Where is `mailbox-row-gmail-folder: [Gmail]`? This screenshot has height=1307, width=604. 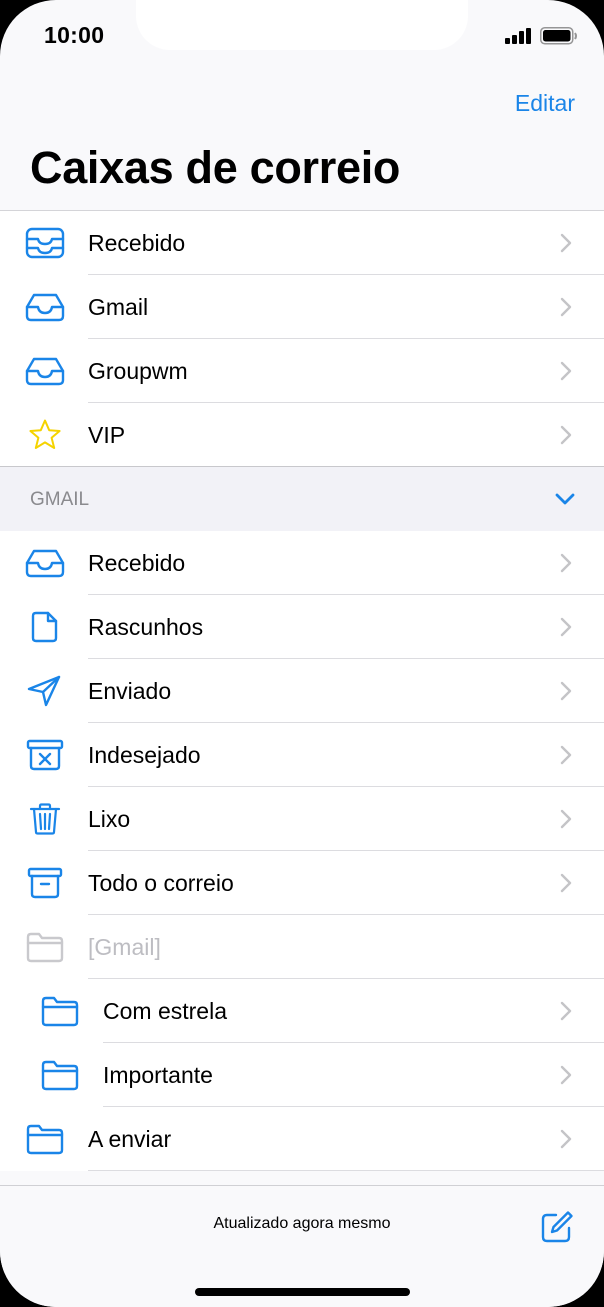
mailbox-row-gmail-folder: [Gmail] is located at coordinates (302, 947).